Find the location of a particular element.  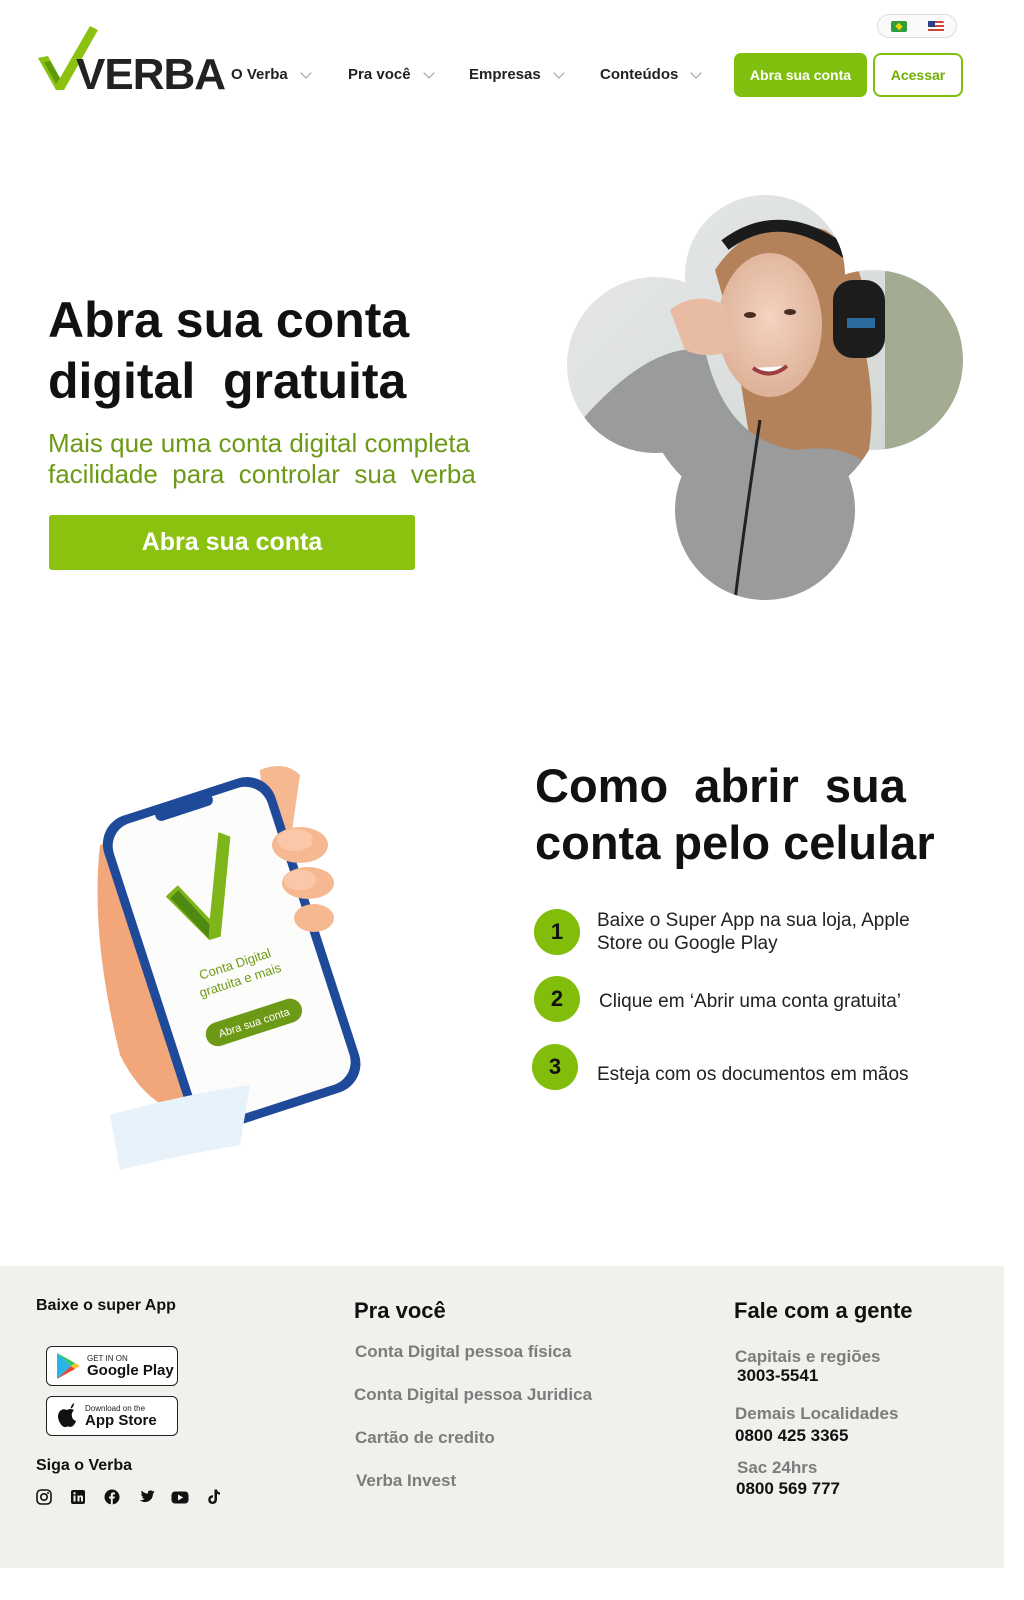

us-flag-icon is located at coordinates (936, 26).